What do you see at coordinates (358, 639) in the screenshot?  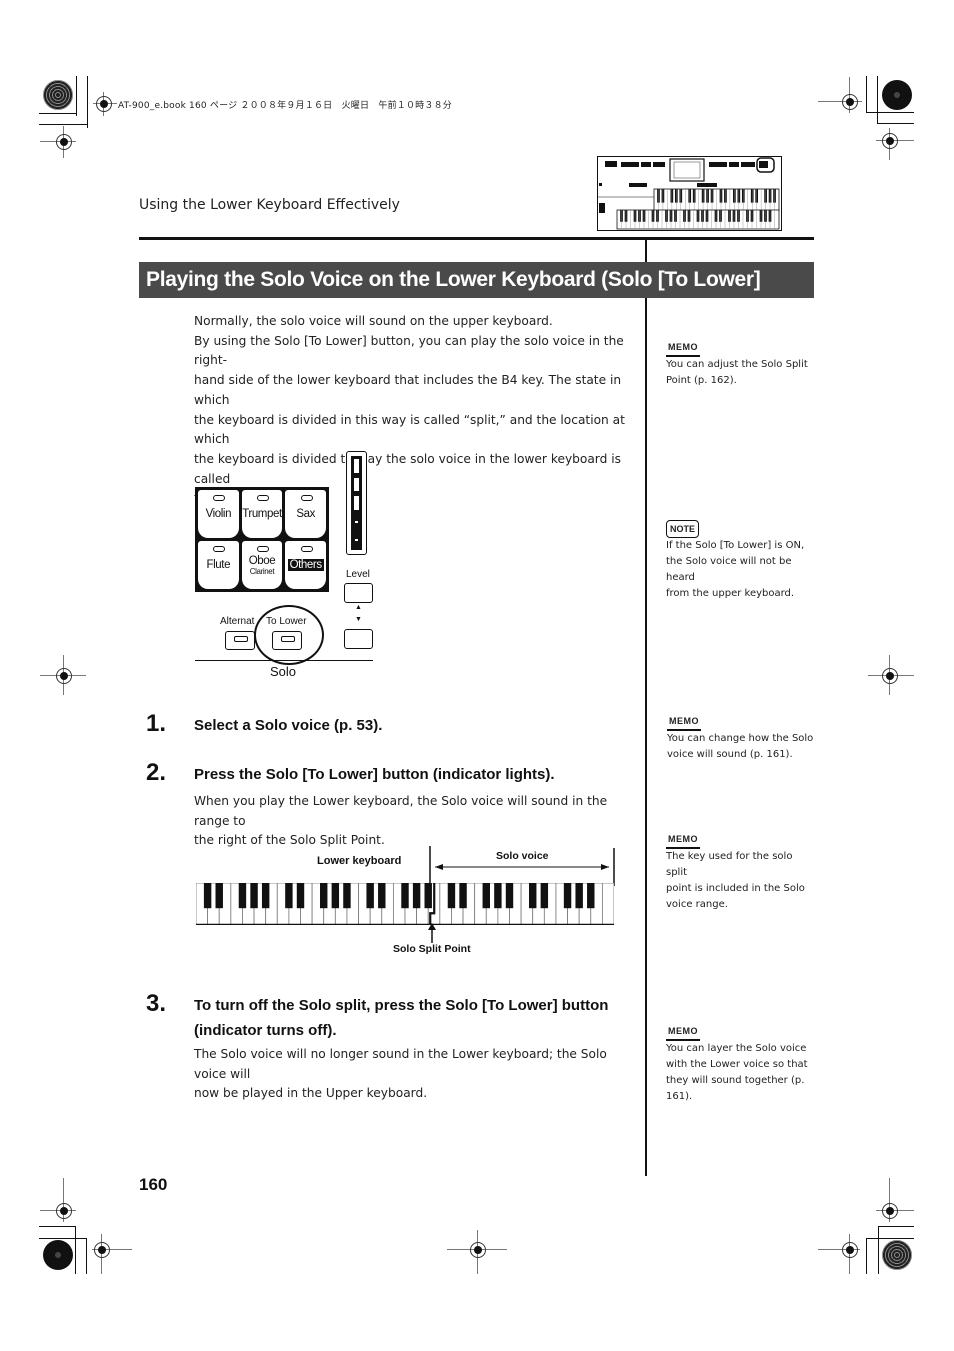 I see `level-down-button` at bounding box center [358, 639].